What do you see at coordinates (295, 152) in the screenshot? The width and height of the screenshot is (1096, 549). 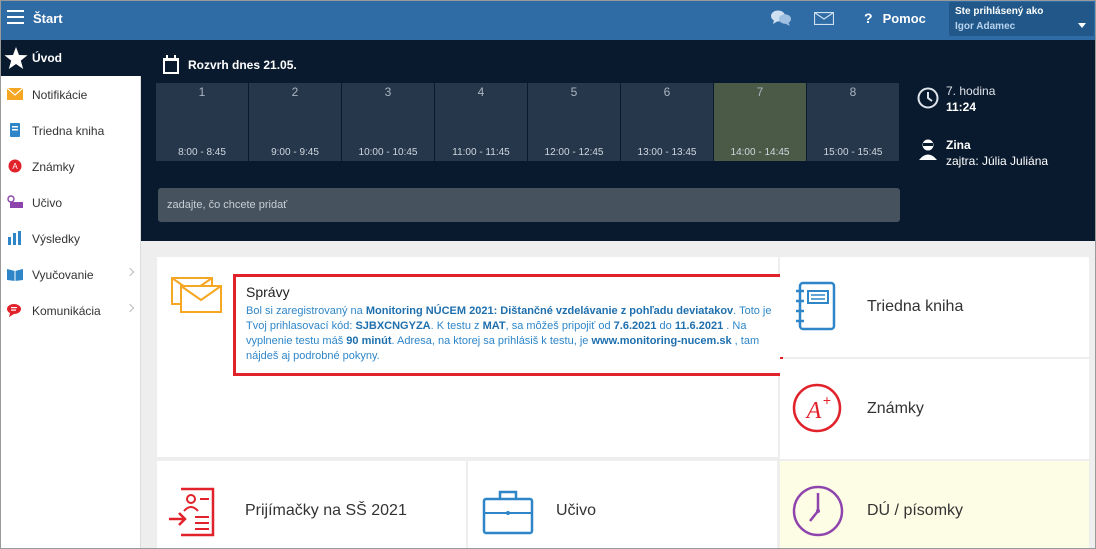 I see `slot-time: 9:00 - 9:45` at bounding box center [295, 152].